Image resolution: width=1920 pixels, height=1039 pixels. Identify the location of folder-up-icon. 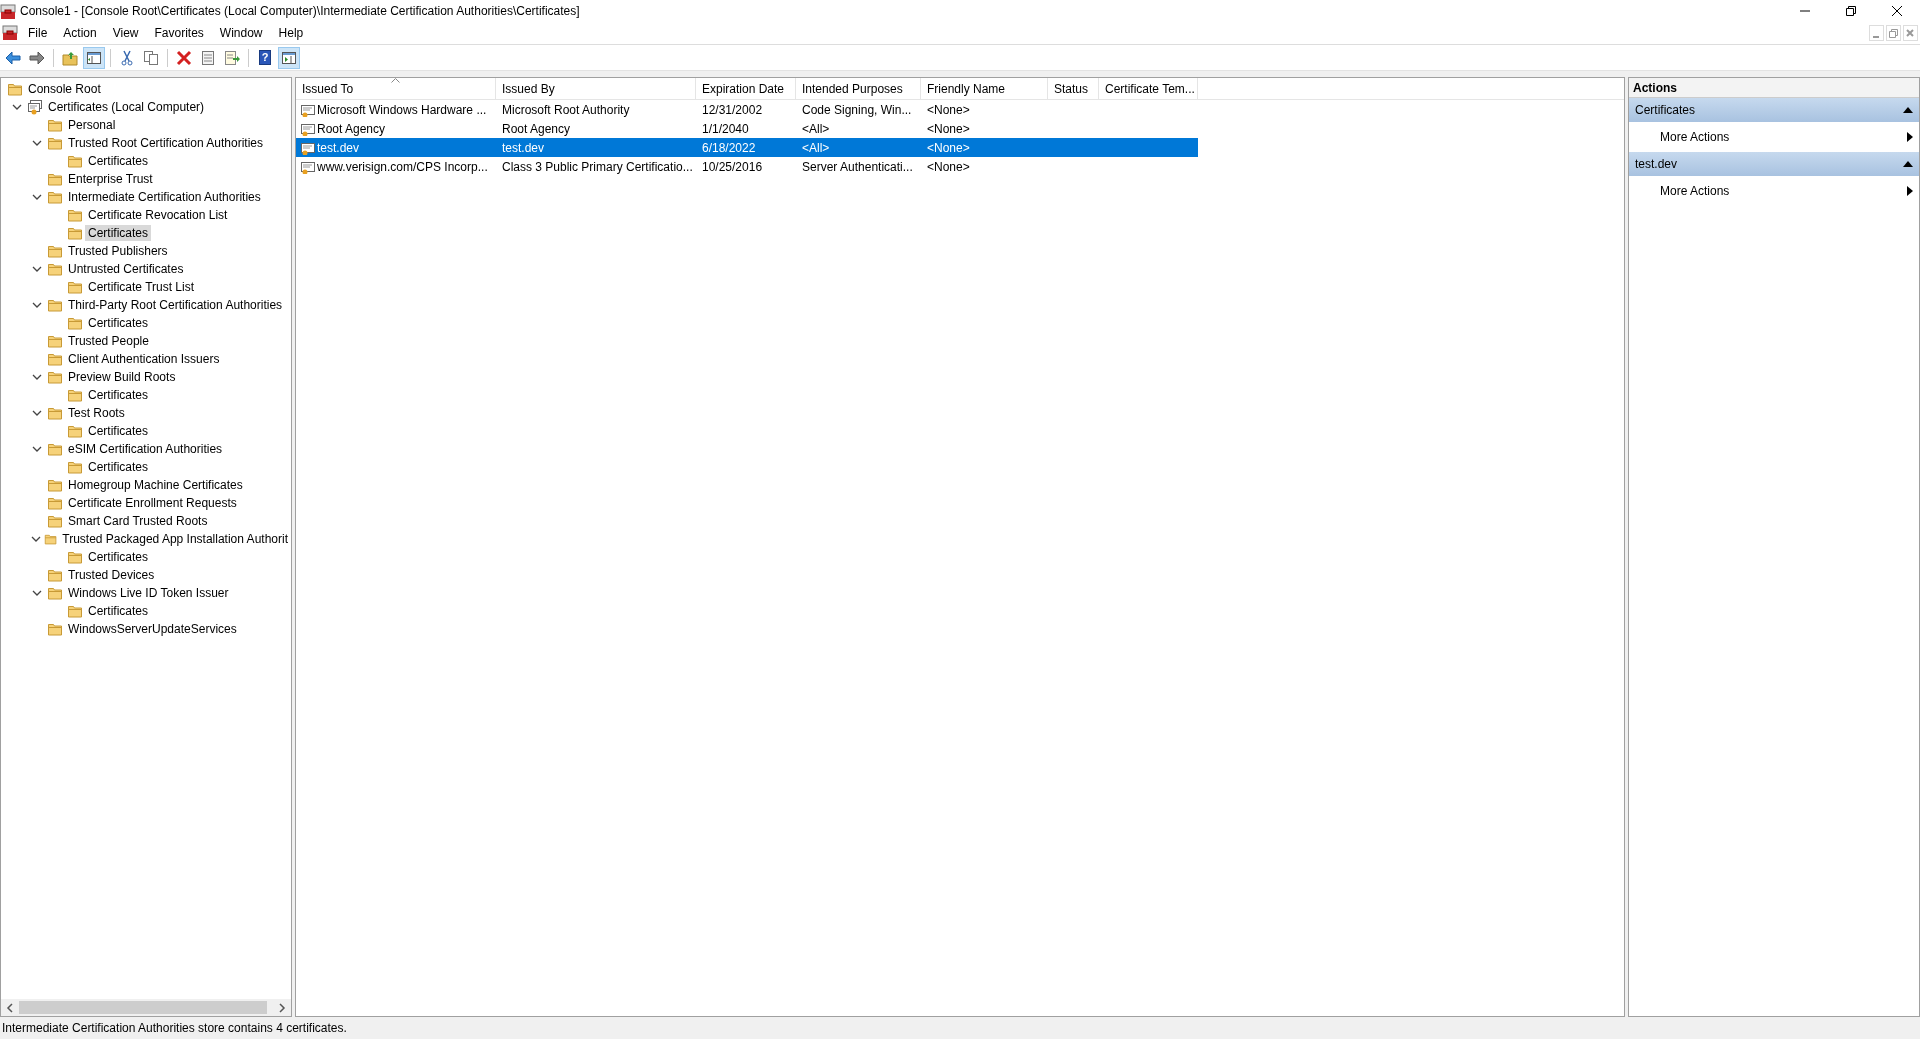
(70, 57).